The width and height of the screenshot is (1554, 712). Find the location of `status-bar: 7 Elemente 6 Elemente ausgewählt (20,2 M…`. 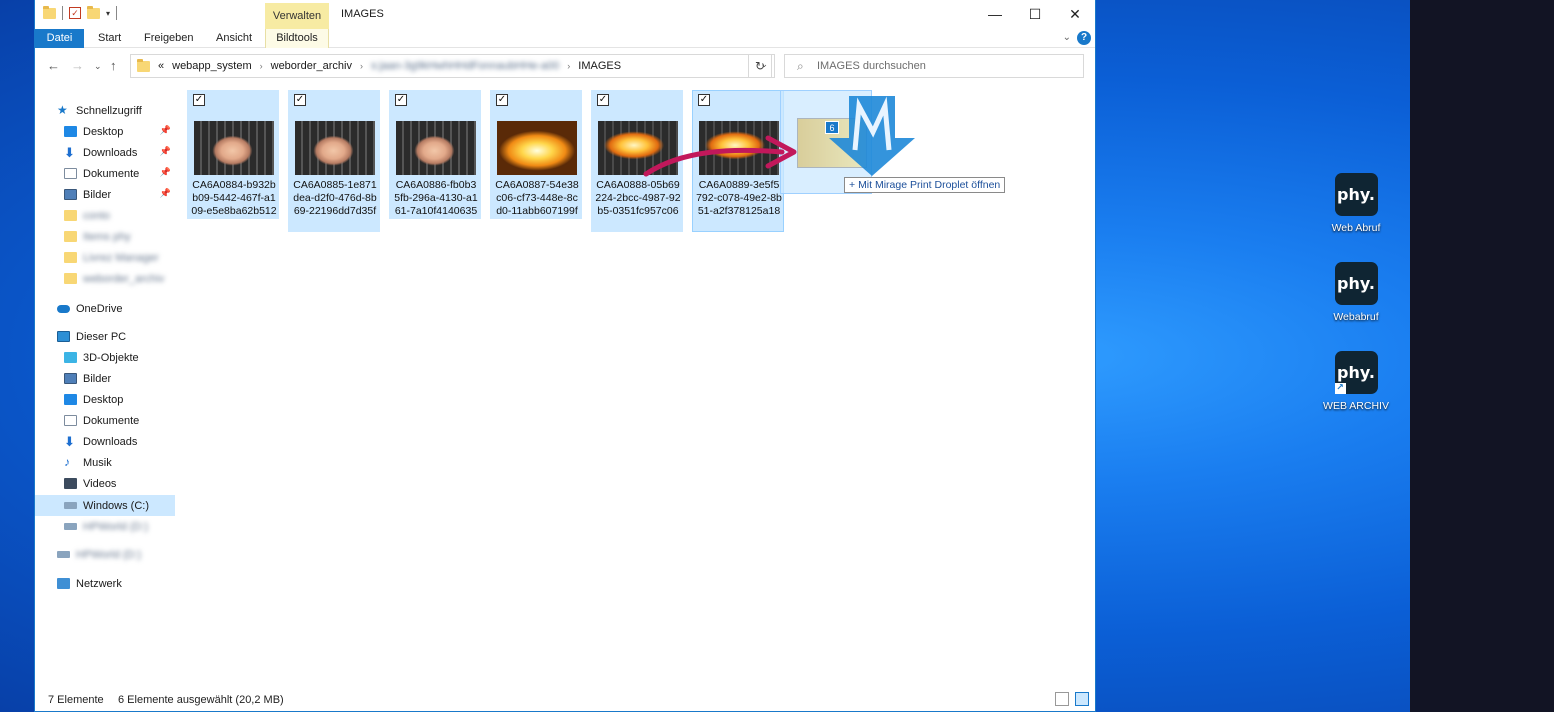

status-bar: 7 Elemente 6 Elemente ausgewählt (20,2 M… is located at coordinates (565, 700).